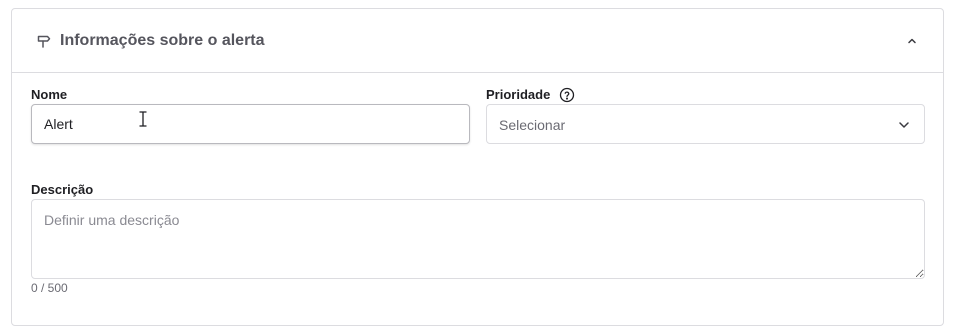 Image resolution: width=958 pixels, height=332 pixels. I want to click on description-char-counter: 0 / 500, so click(49, 288).